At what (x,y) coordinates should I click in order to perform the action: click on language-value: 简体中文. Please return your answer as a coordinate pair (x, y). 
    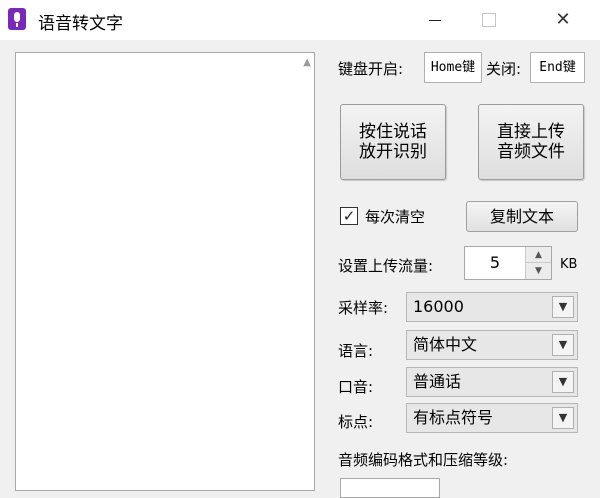
    Looking at the image, I should click on (445, 344).